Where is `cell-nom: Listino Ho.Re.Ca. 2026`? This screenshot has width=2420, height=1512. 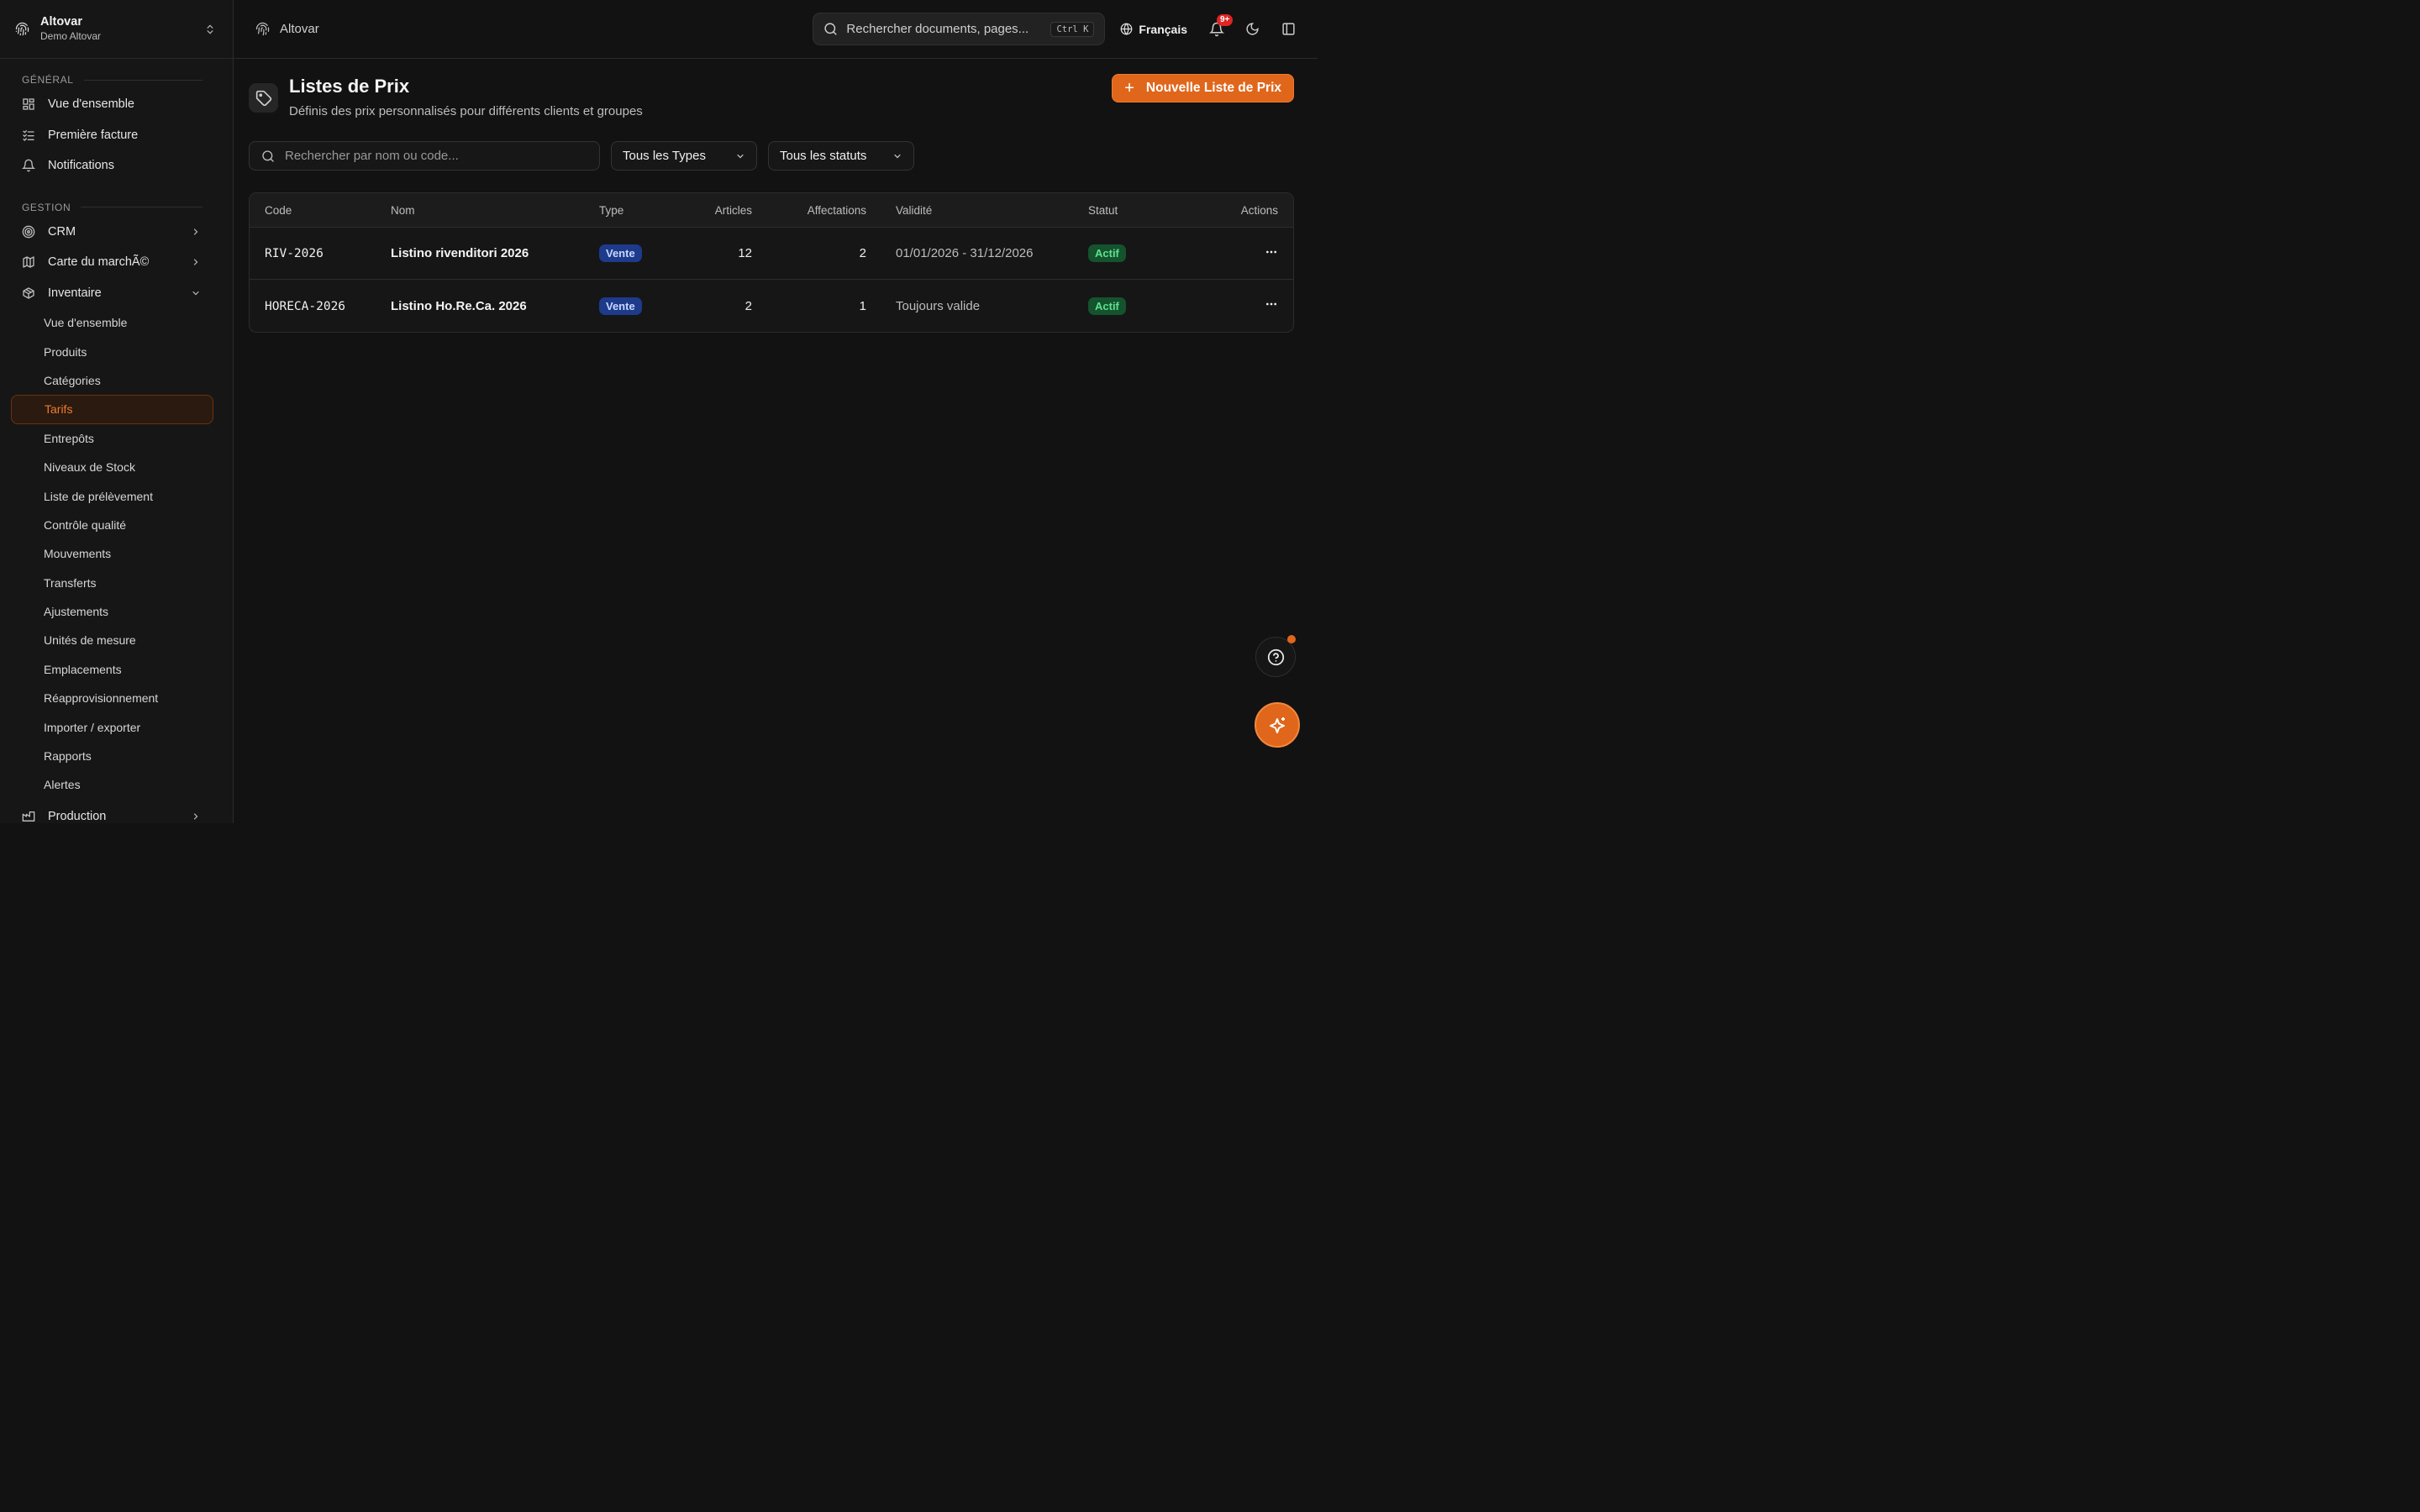
cell-nom: Listino Ho.Re.Ca. 2026 is located at coordinates (459, 306).